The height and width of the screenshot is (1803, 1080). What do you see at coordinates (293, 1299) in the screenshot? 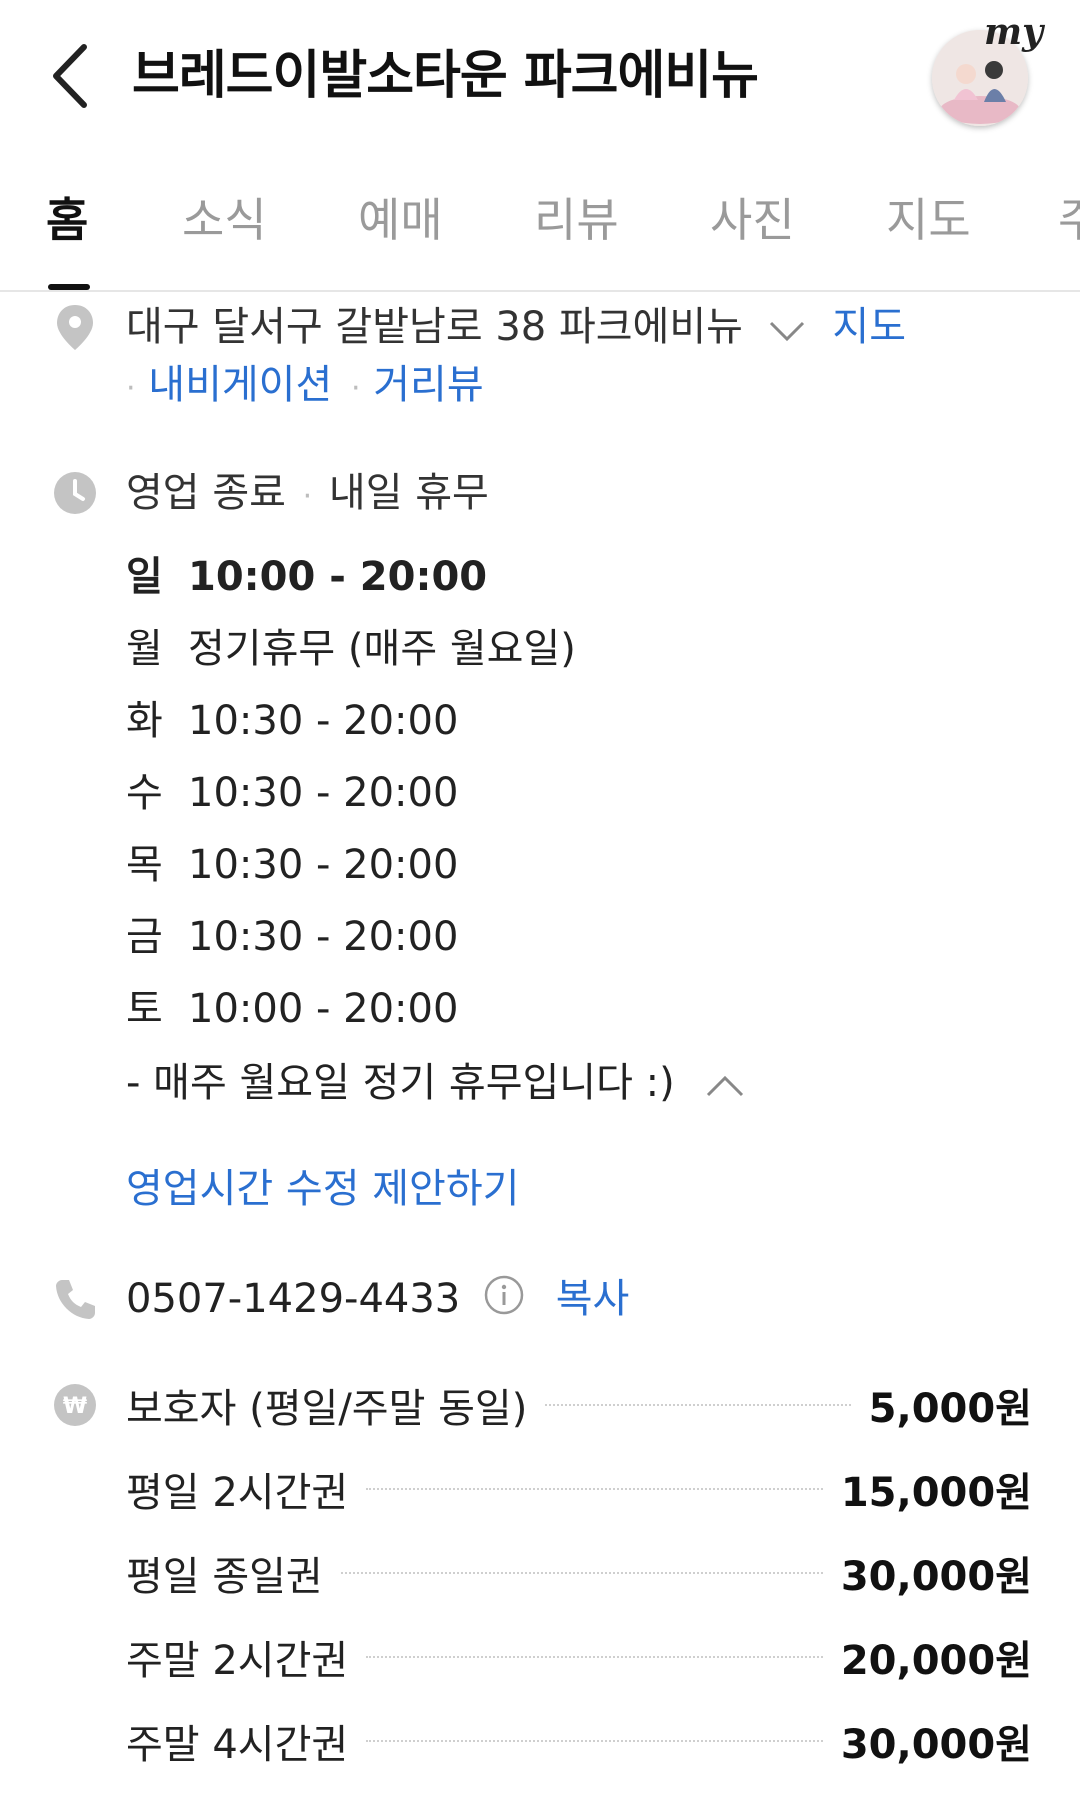
I see `phone-number: 0507-1429-4433` at bounding box center [293, 1299].